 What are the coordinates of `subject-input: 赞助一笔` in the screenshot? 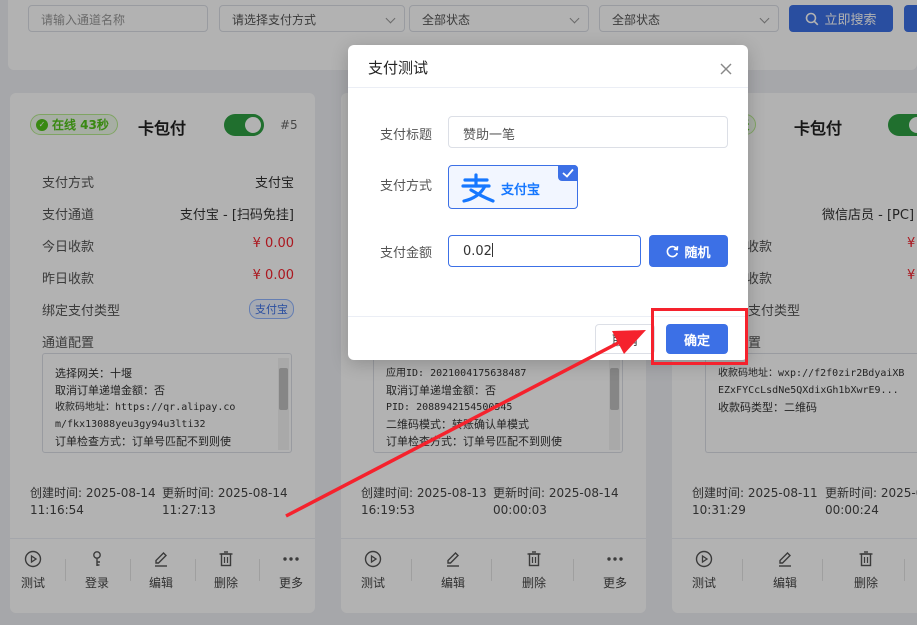 It's located at (588, 132).